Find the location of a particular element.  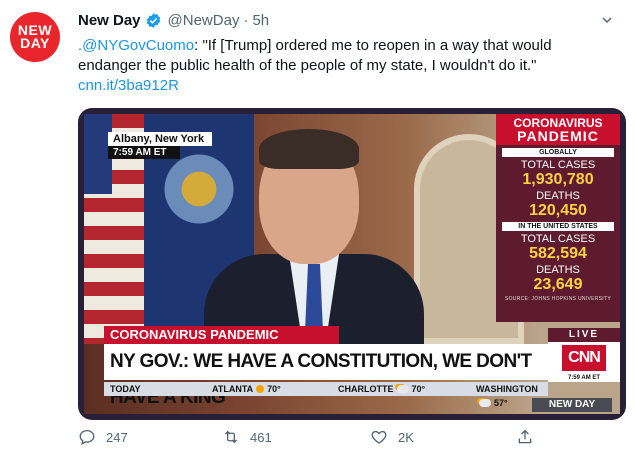

panel-title: CORONAVIRUS PANDEMIC is located at coordinates (558, 129).